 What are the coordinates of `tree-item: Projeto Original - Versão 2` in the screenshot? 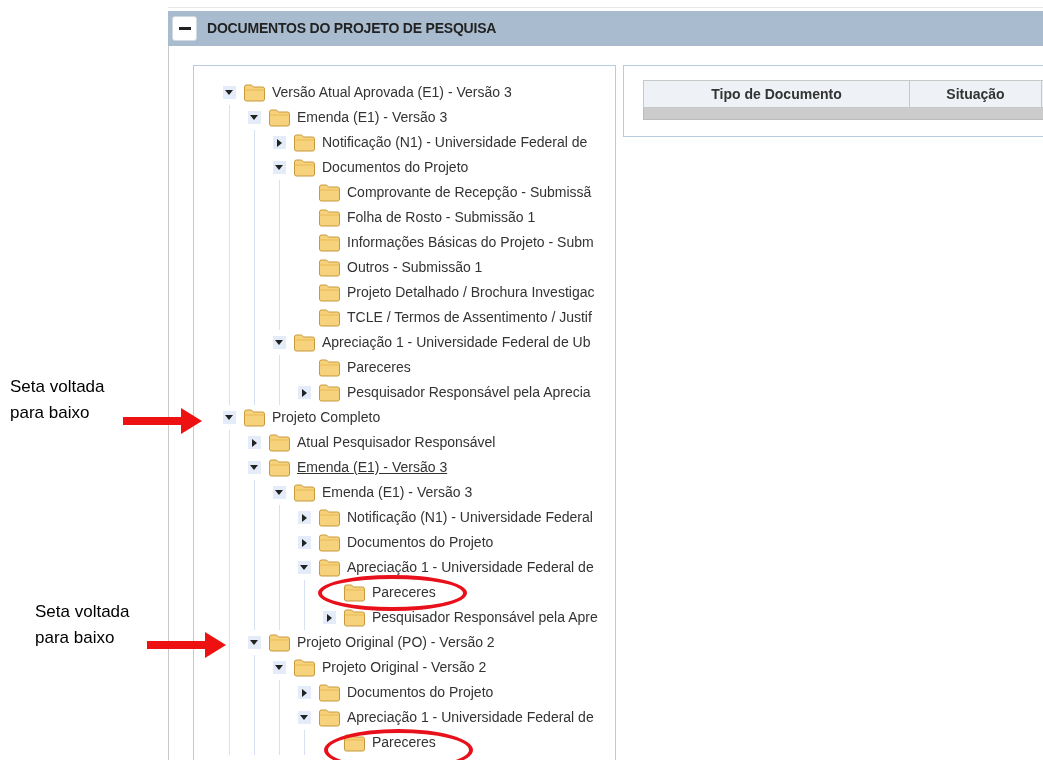 It's located at (404, 667).